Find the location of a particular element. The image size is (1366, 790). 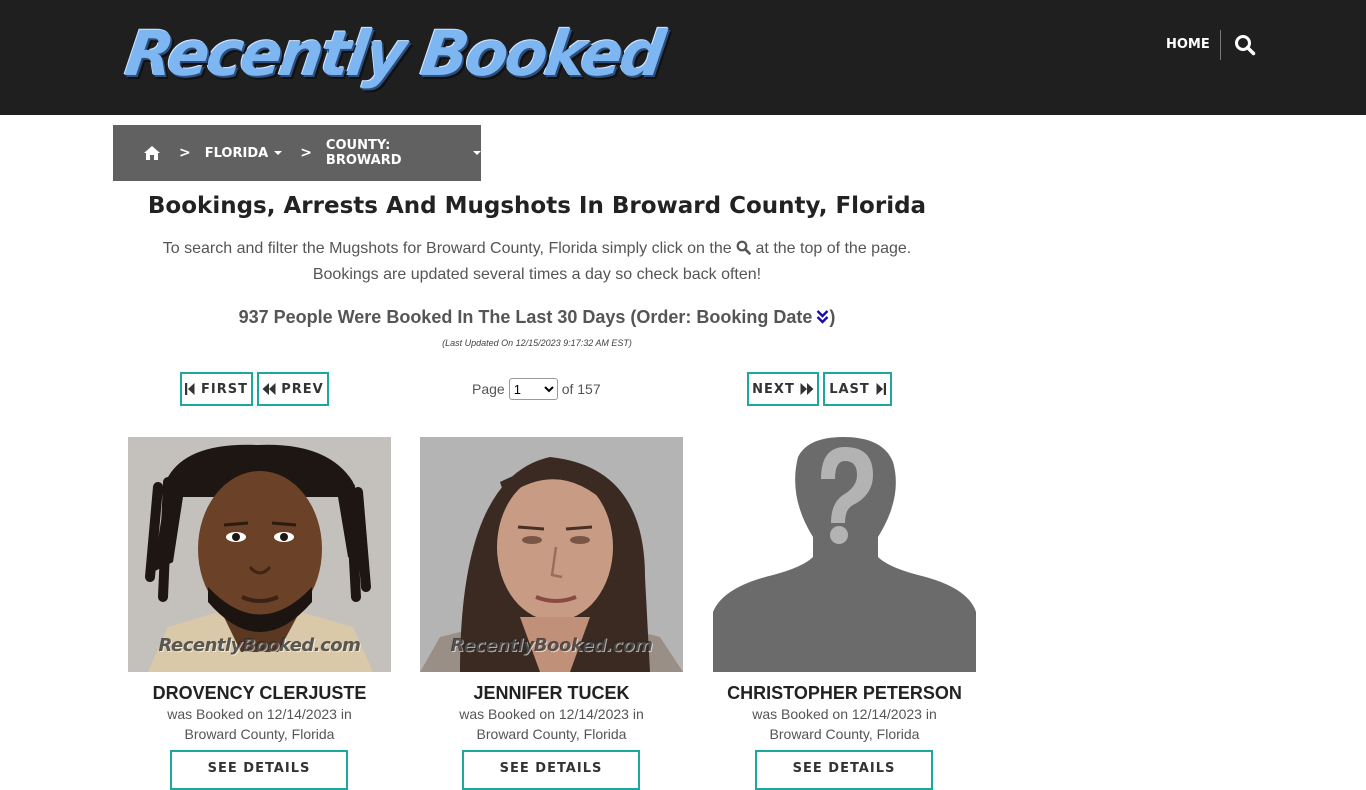

page-selector: Page 1 of 157 is located at coordinates (536, 389).